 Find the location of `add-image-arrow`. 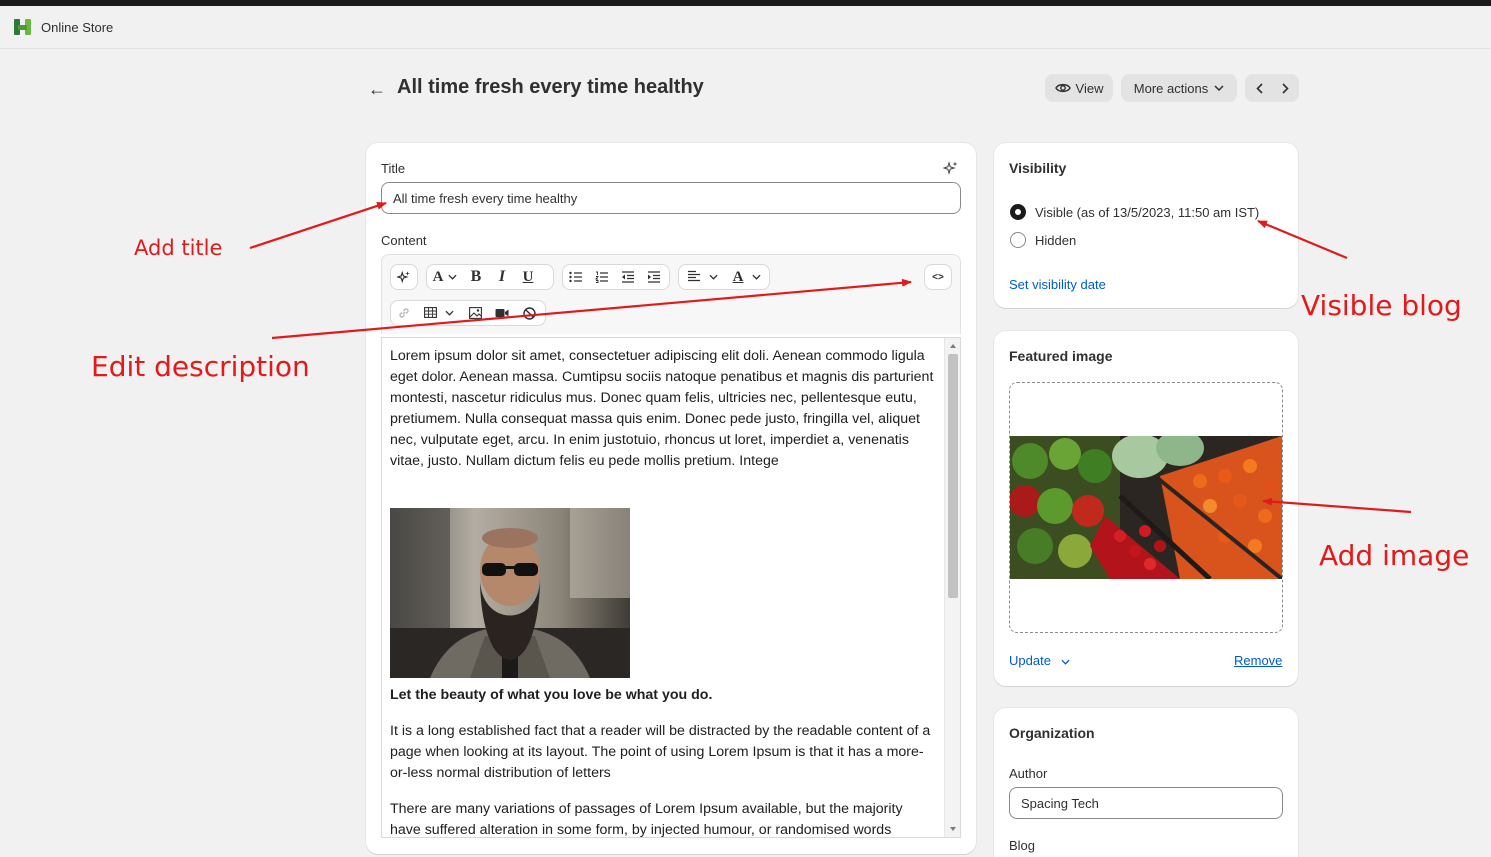

add-image-arrow is located at coordinates (1337, 505).